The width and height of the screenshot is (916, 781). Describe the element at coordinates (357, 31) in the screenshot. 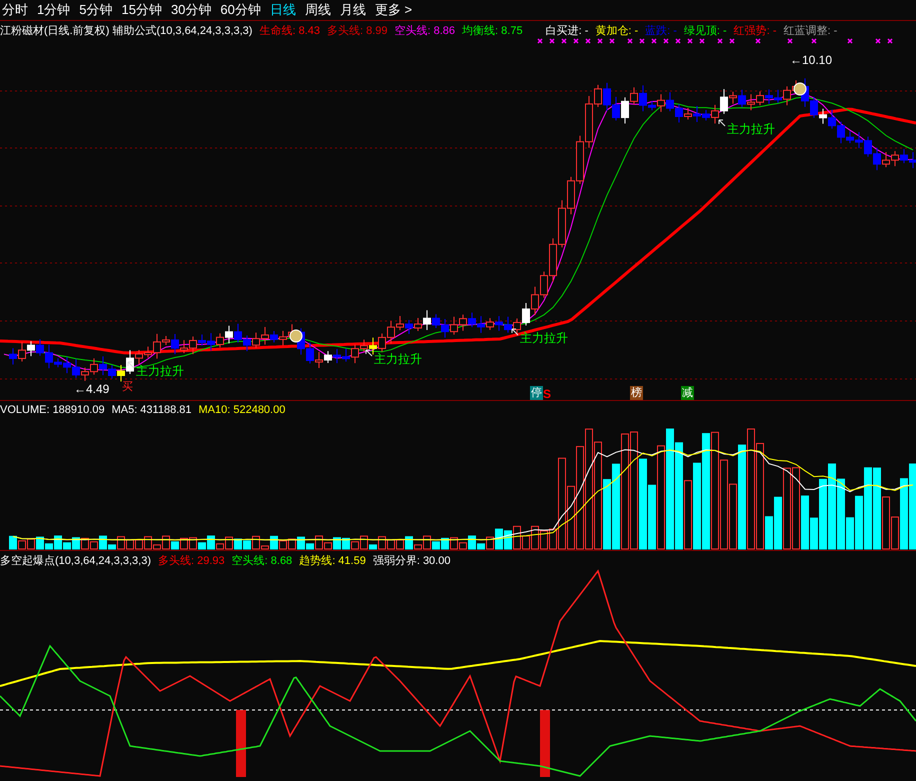

I see `legend-label: 多头线: 8.99` at that location.